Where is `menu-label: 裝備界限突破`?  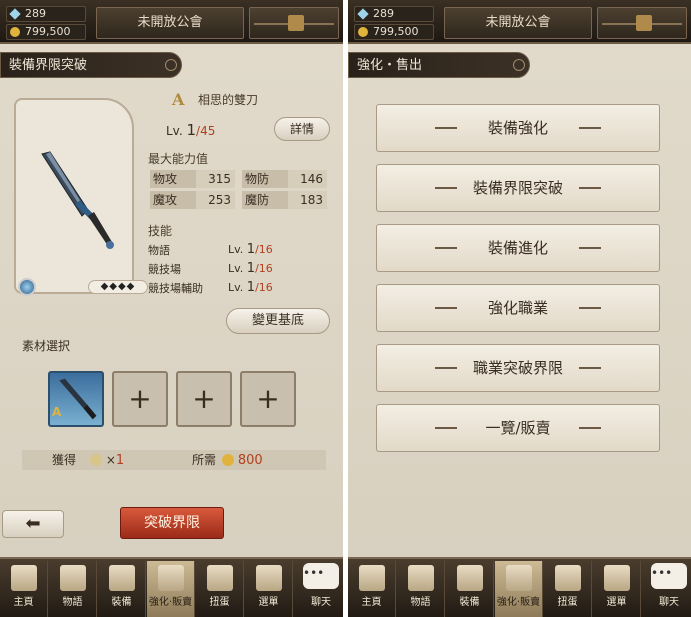
menu-label: 裝備界限突破 is located at coordinates (517, 188).